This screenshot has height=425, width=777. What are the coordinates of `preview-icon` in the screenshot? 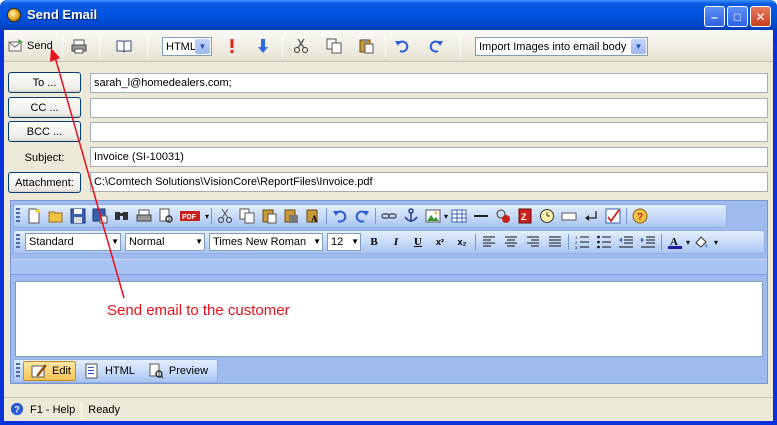 It's located at (156, 371).